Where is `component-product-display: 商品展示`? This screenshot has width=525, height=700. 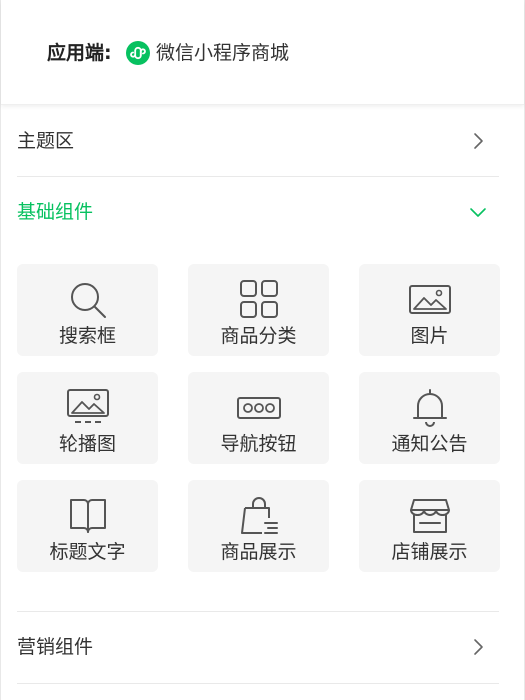
component-product-display: 商品展示 is located at coordinates (258, 526).